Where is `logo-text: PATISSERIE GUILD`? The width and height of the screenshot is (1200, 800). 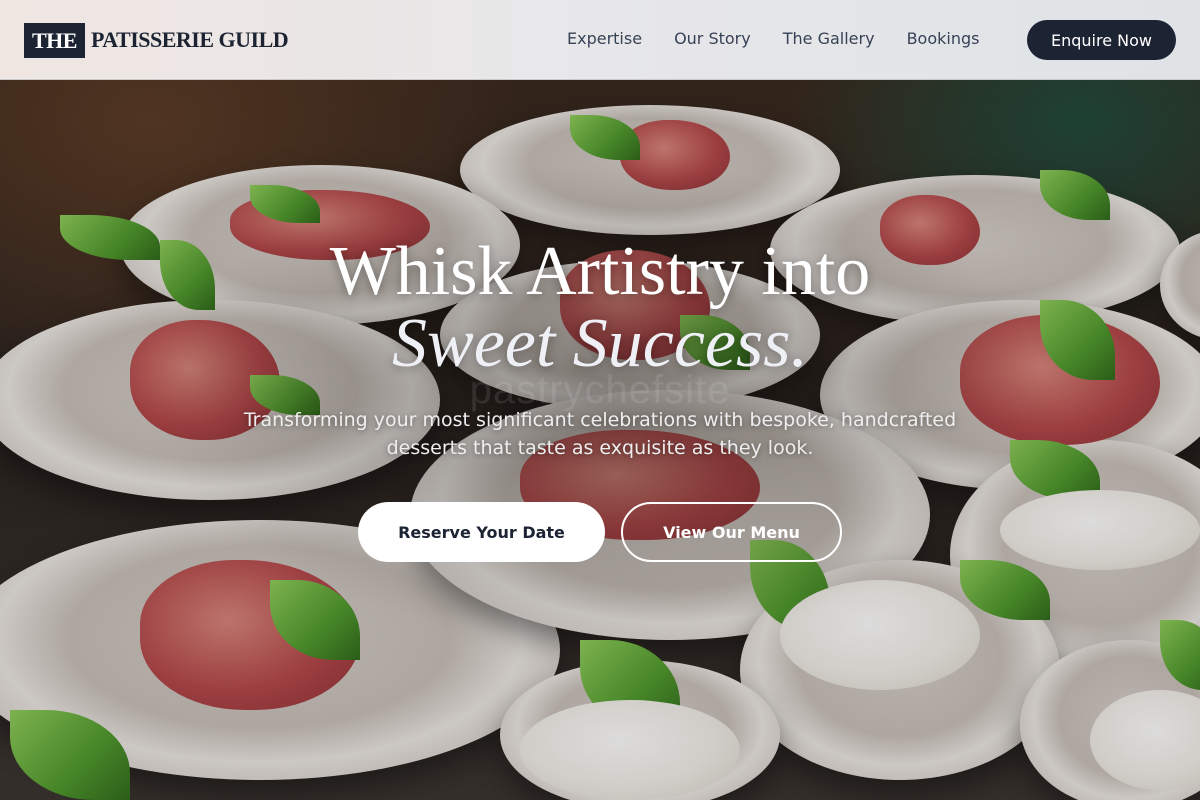 logo-text: PATISSERIE GUILD is located at coordinates (189, 39).